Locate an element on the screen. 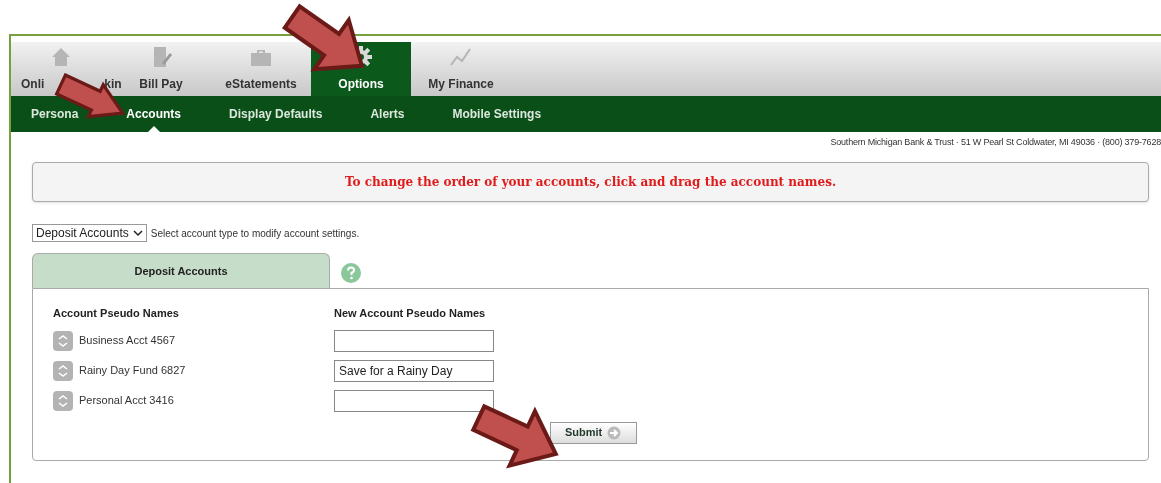 This screenshot has height=483, width=1161. sub-tab: Persona is located at coordinates (55, 114).